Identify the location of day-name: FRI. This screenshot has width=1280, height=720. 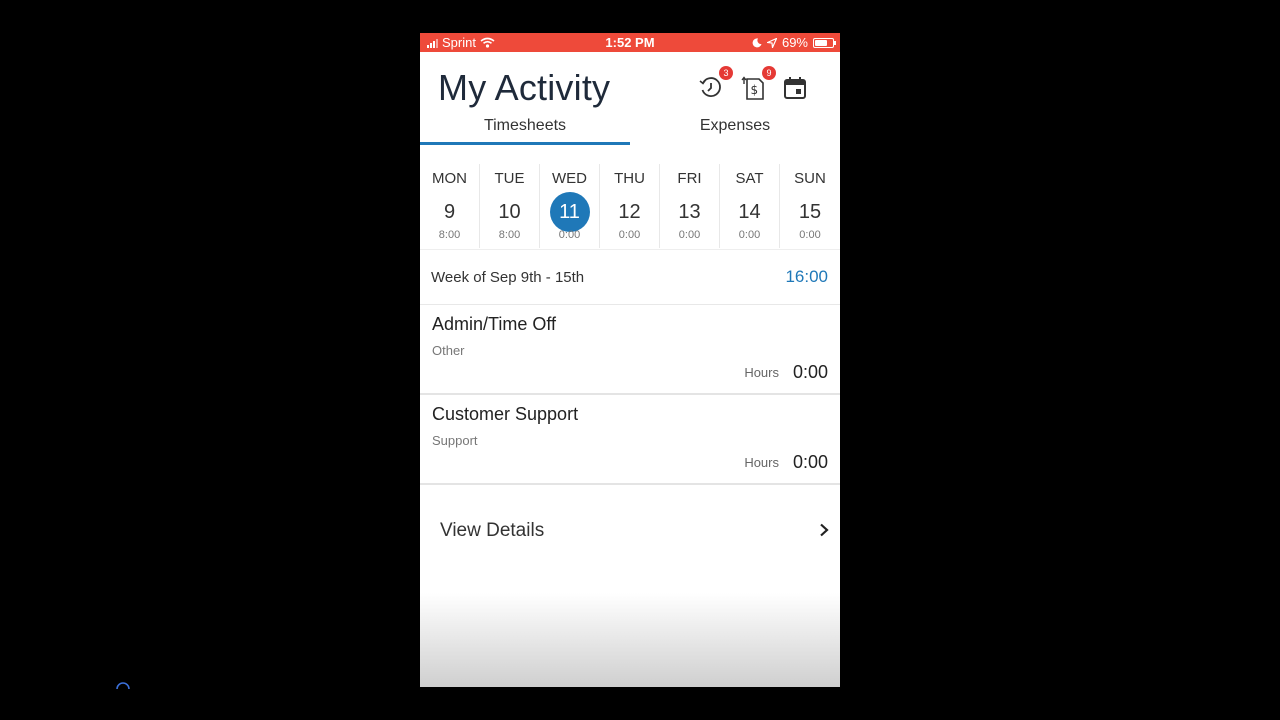
(689, 178).